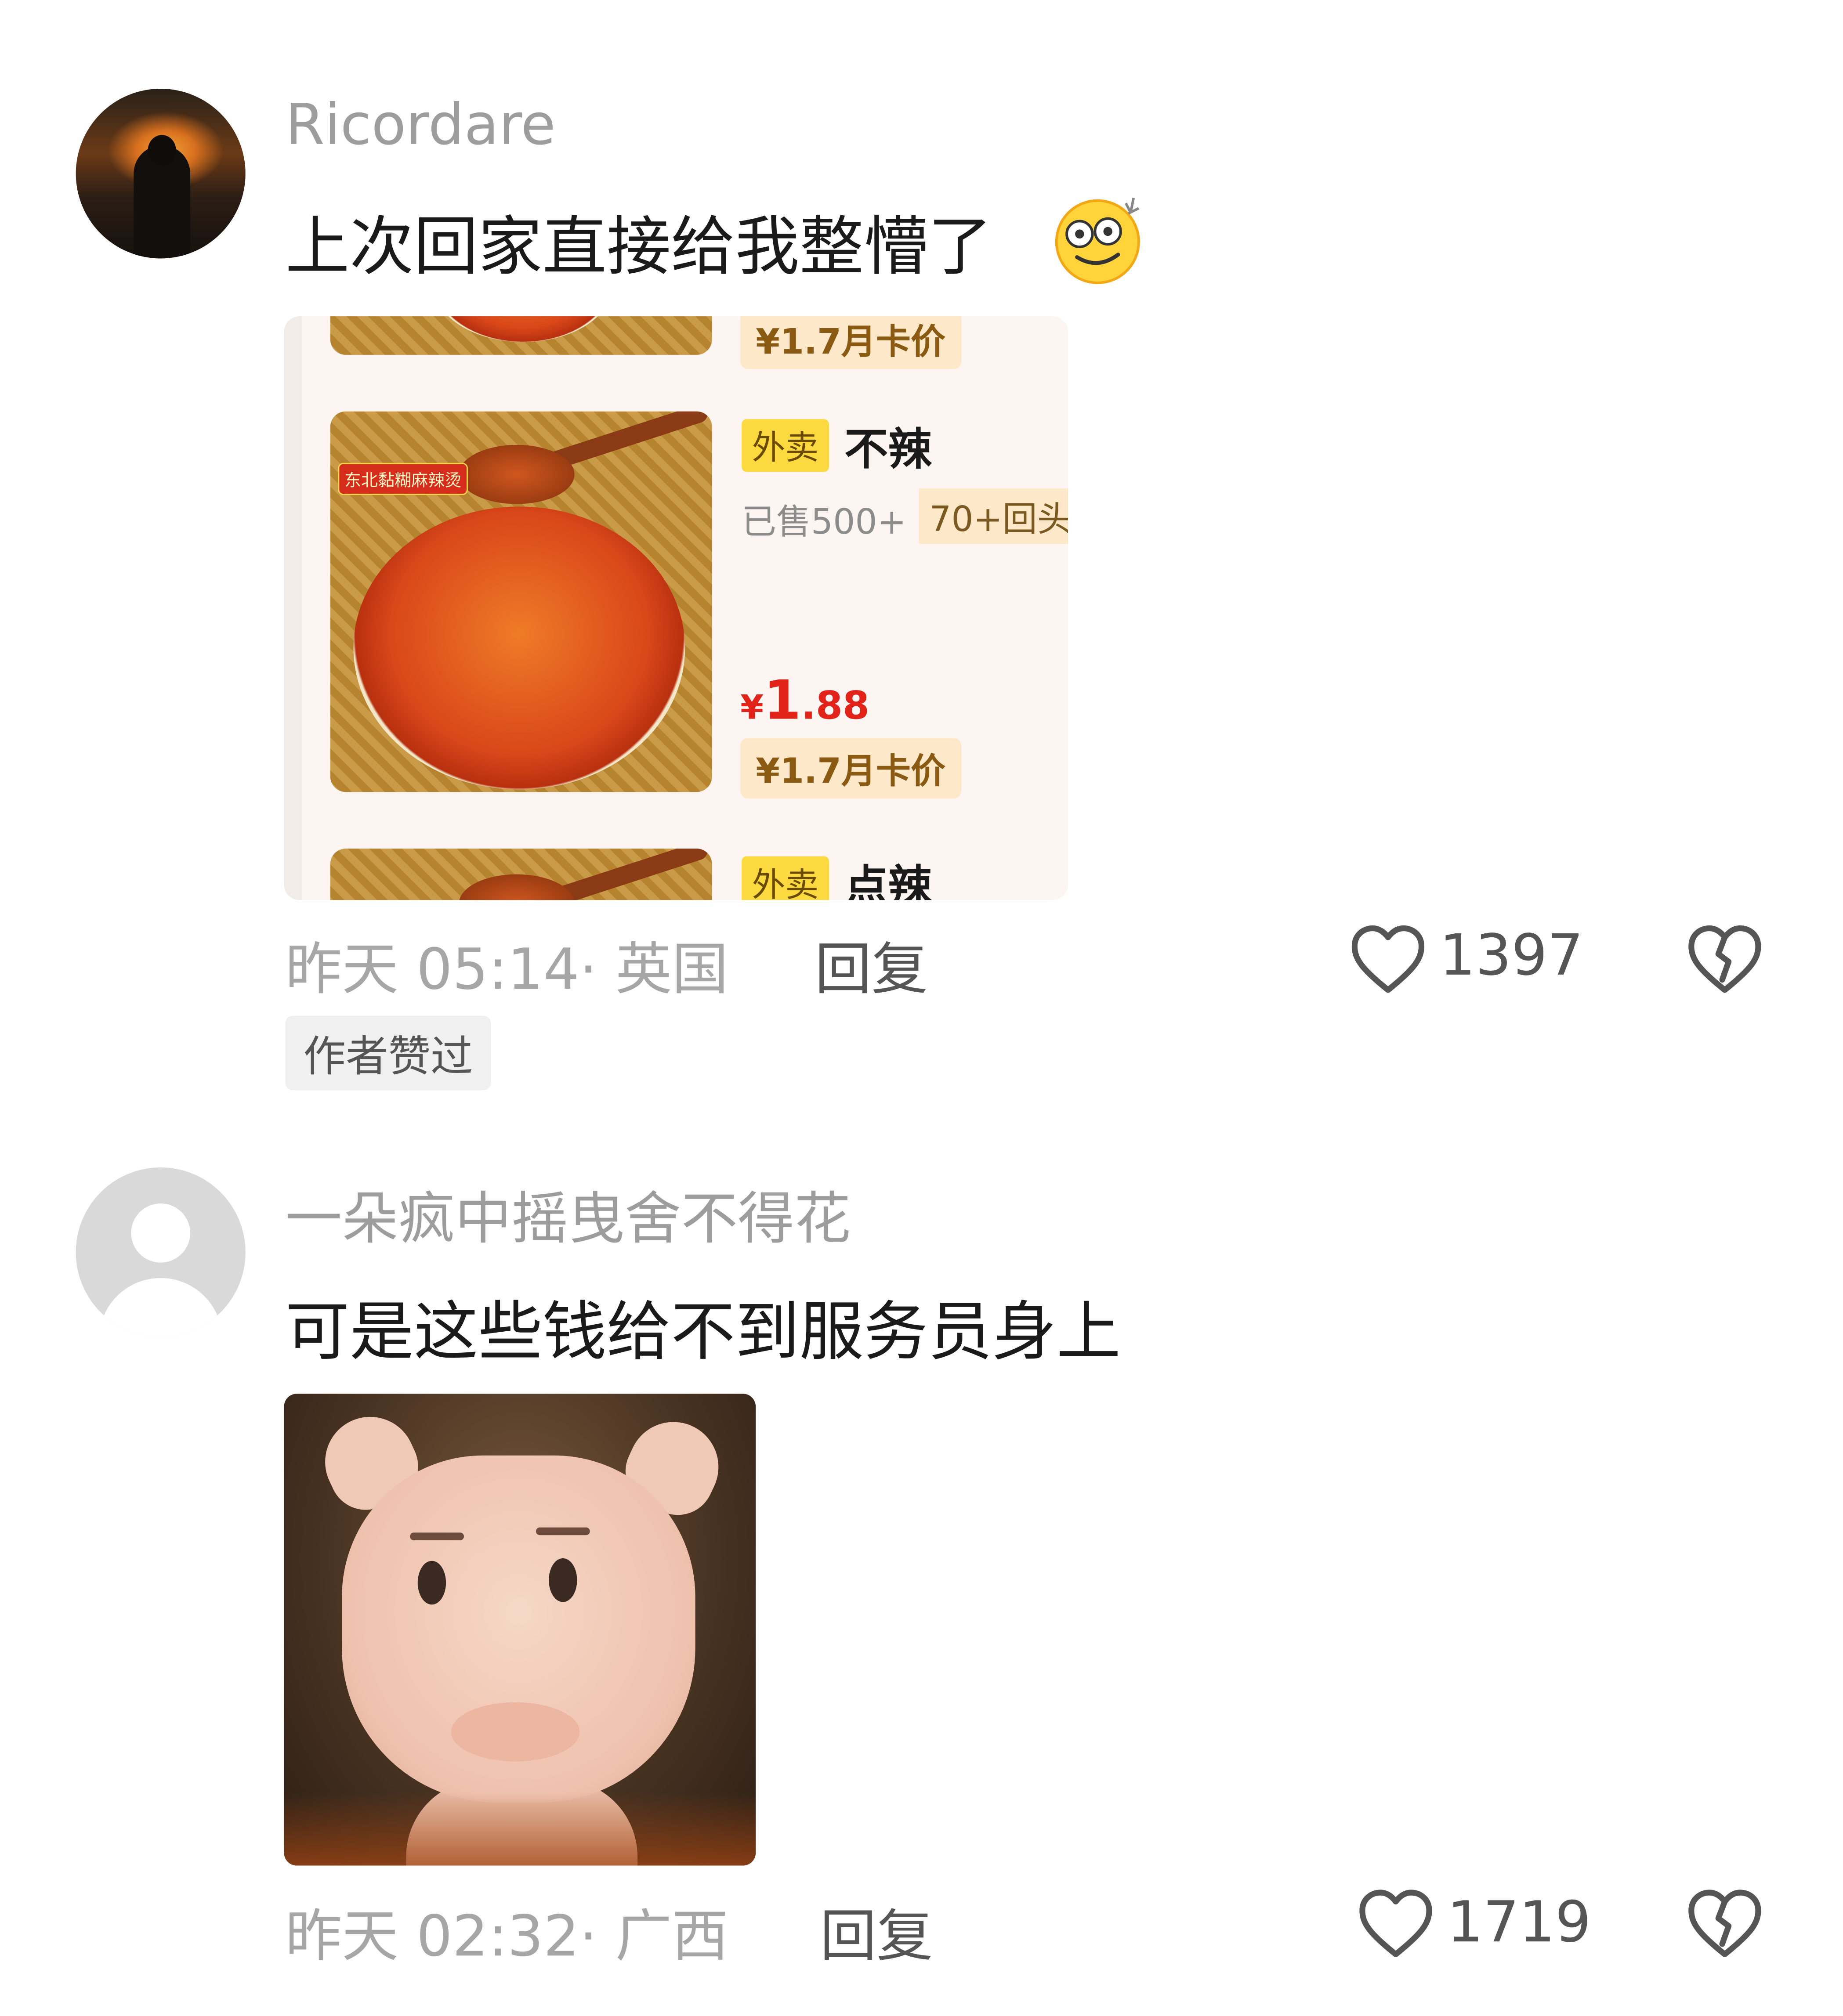  I want to click on monthly-card-price: ¥1.7月卡价, so click(850, 768).